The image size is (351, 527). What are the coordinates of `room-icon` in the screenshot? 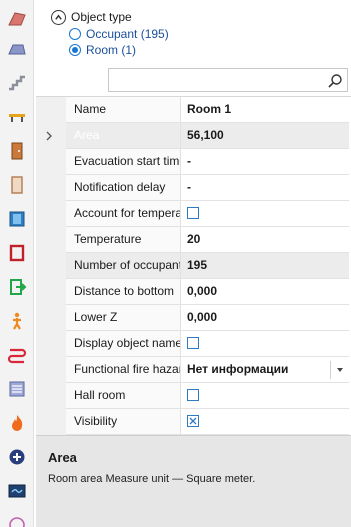 It's located at (17, 389).